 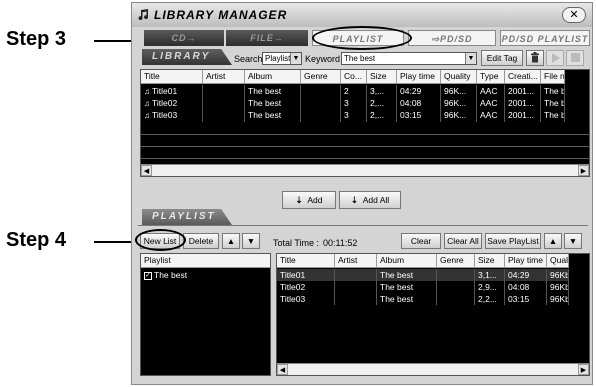 I want to click on add-all-button: ⇣ Add All, so click(x=370, y=200).